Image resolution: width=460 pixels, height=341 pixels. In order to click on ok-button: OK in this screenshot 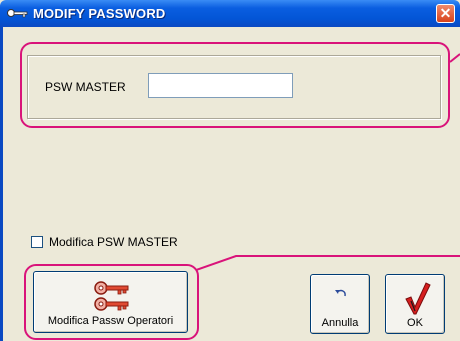, I will do `click(415, 304)`.